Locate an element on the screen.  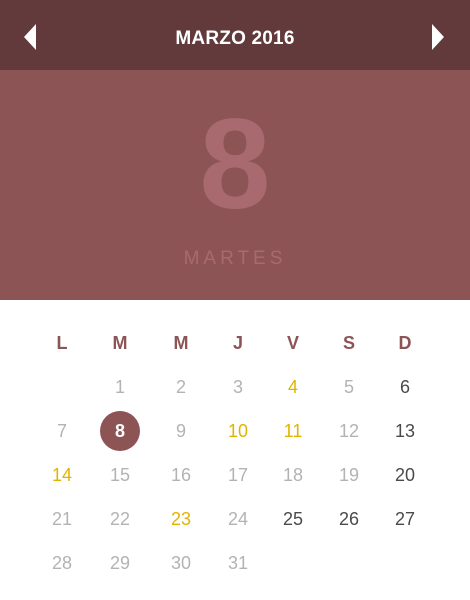
day-cell: 11 is located at coordinates (293, 431).